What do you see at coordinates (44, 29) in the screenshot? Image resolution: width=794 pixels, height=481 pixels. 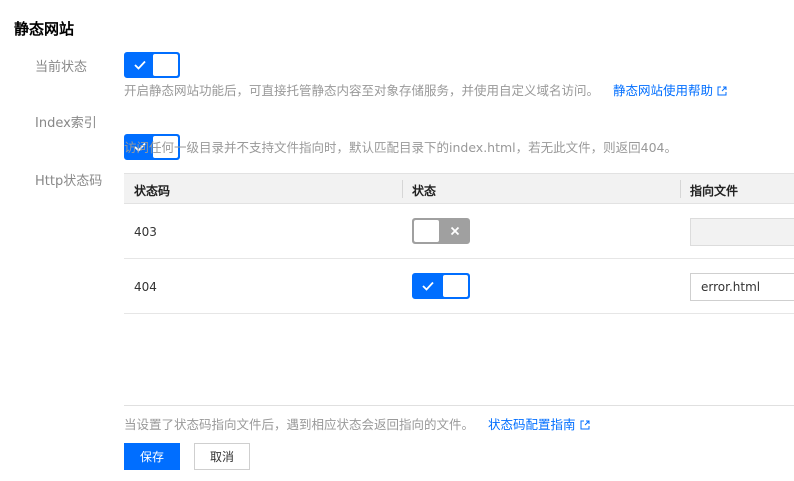 I see `page-title: 静态网站` at bounding box center [44, 29].